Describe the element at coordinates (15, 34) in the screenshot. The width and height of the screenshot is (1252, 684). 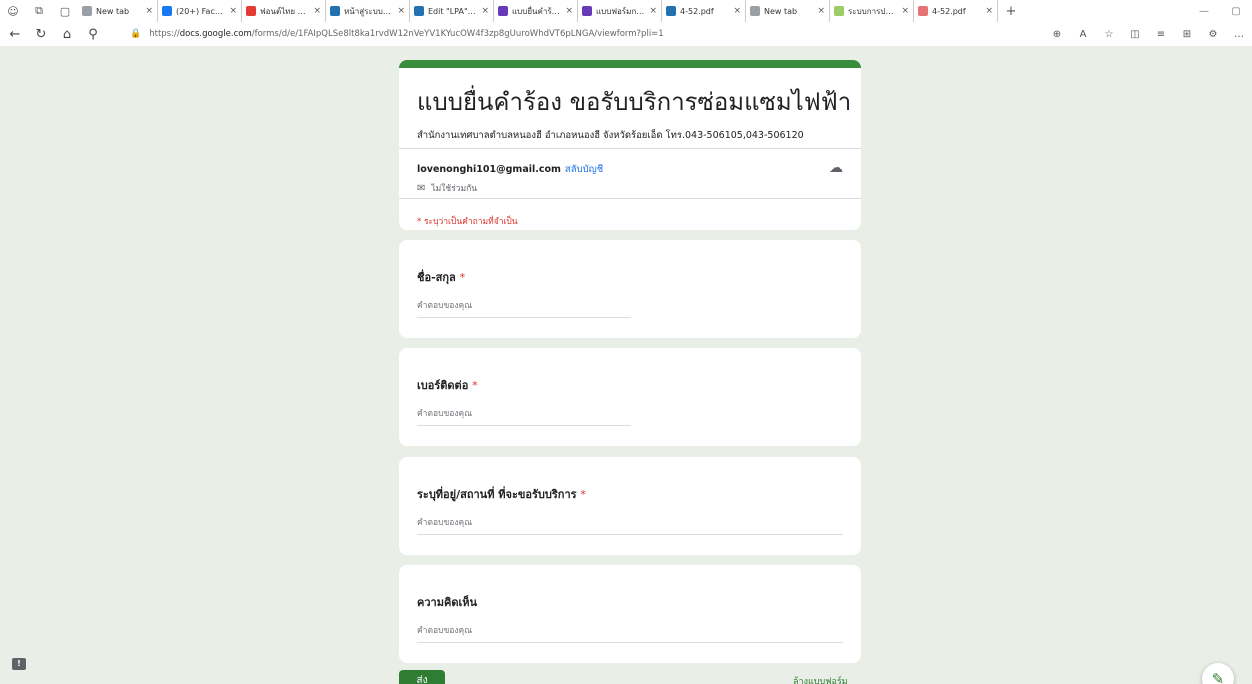
I see `back-arrow-icon: ←` at that location.